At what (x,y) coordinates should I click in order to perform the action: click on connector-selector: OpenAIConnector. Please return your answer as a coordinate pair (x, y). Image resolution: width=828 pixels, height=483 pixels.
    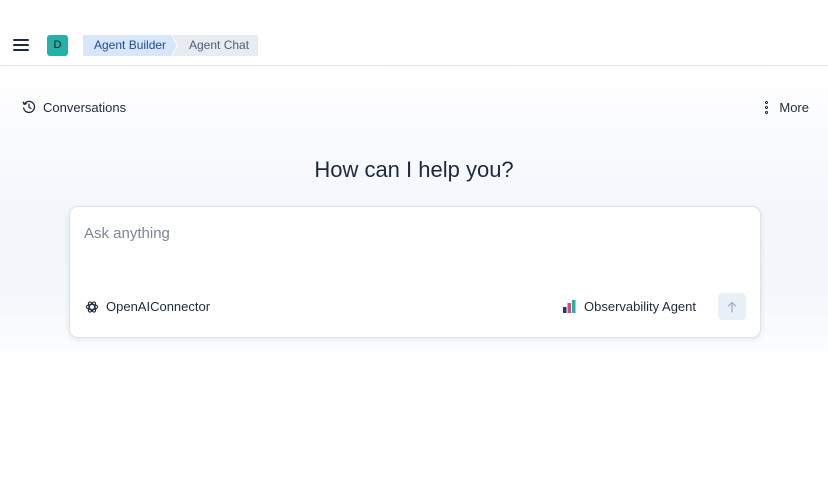
    Looking at the image, I should click on (147, 306).